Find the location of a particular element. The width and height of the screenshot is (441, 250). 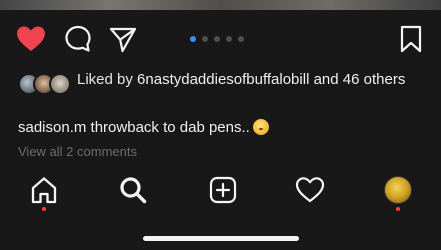

home-icon is located at coordinates (44, 190).